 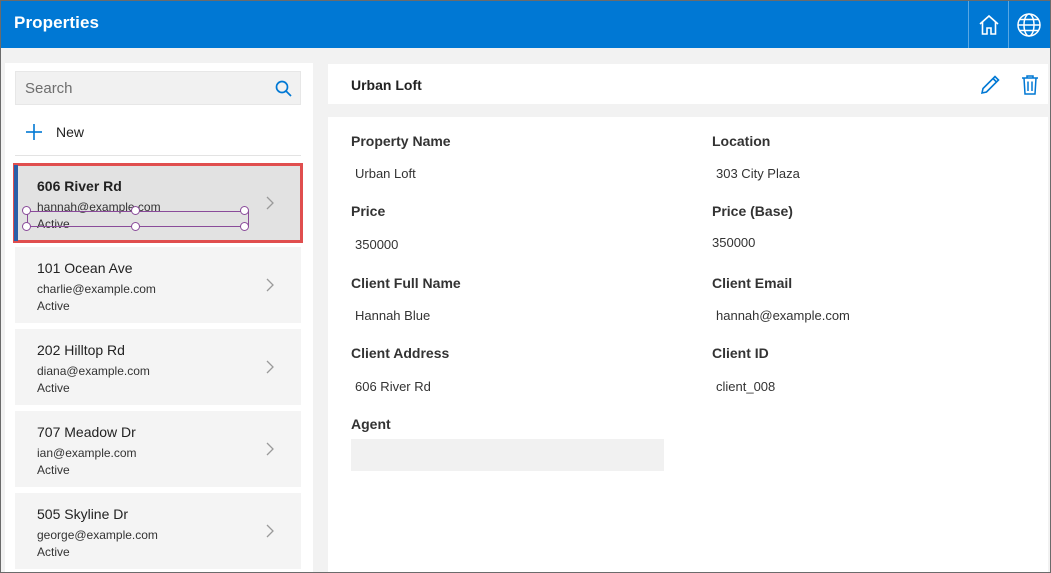 What do you see at coordinates (158, 449) in the screenshot?
I see `list-item: 707 Meadow Dr ian@example.com Active` at bounding box center [158, 449].